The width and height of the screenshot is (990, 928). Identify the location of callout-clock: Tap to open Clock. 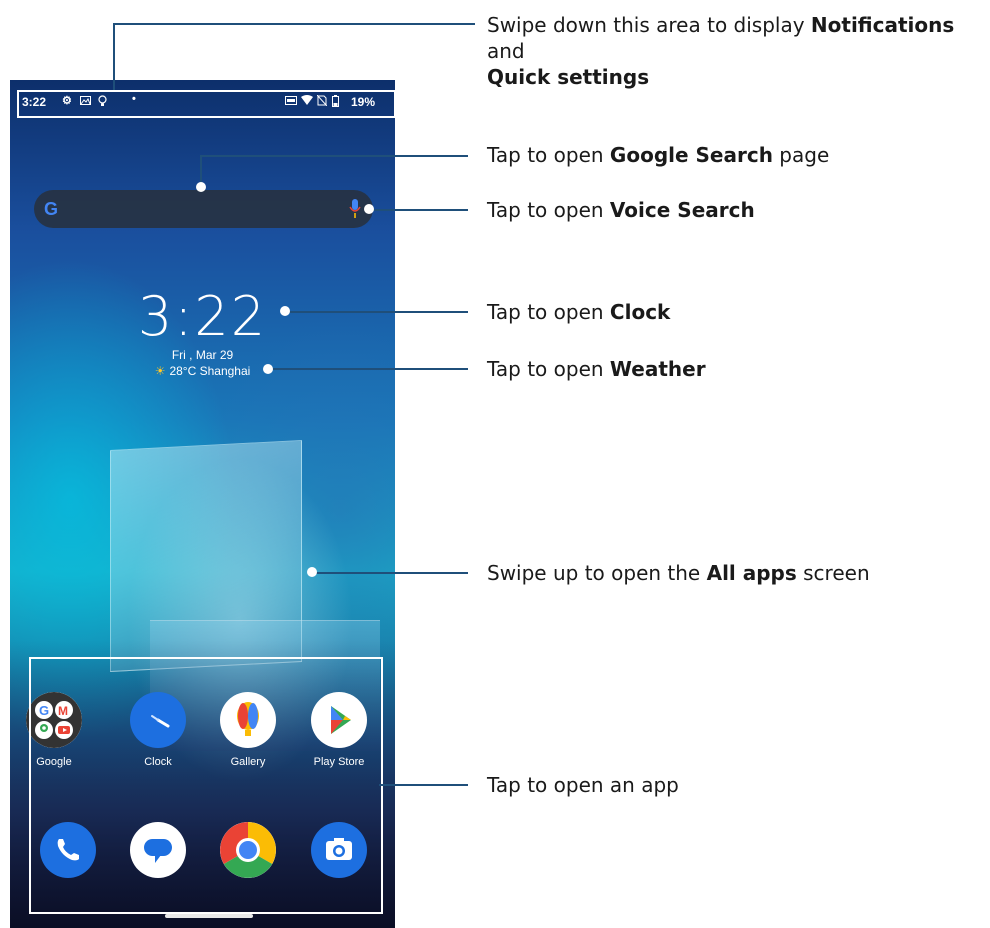
(579, 312).